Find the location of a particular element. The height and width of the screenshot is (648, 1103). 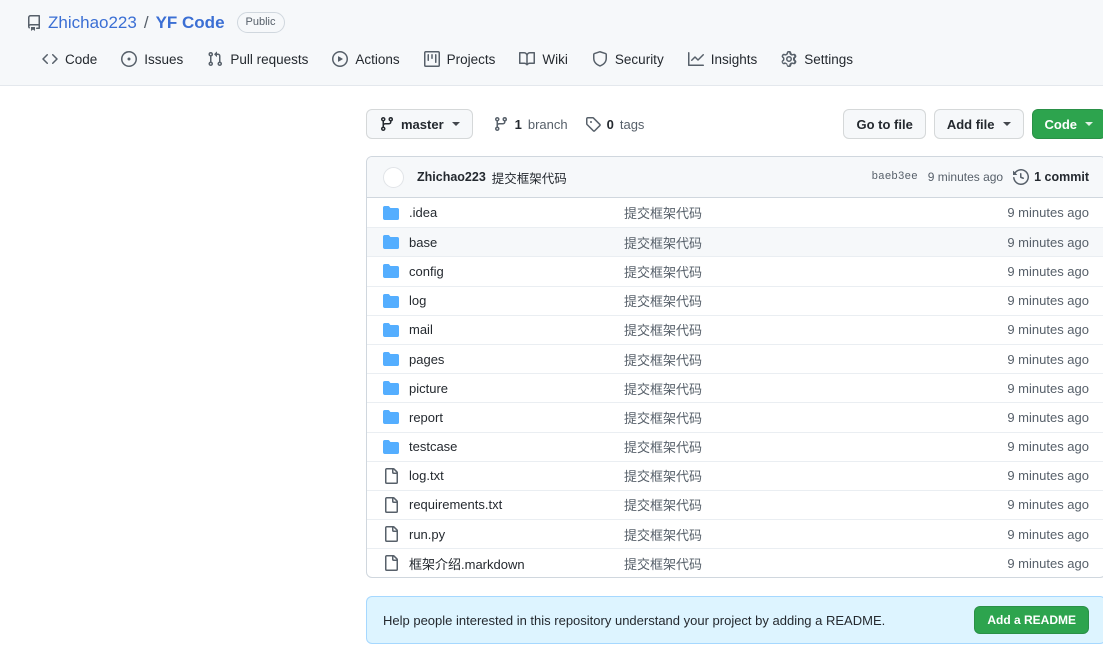

table-row: run.py 提交框架代码 9 minutes ago is located at coordinates (735, 533).